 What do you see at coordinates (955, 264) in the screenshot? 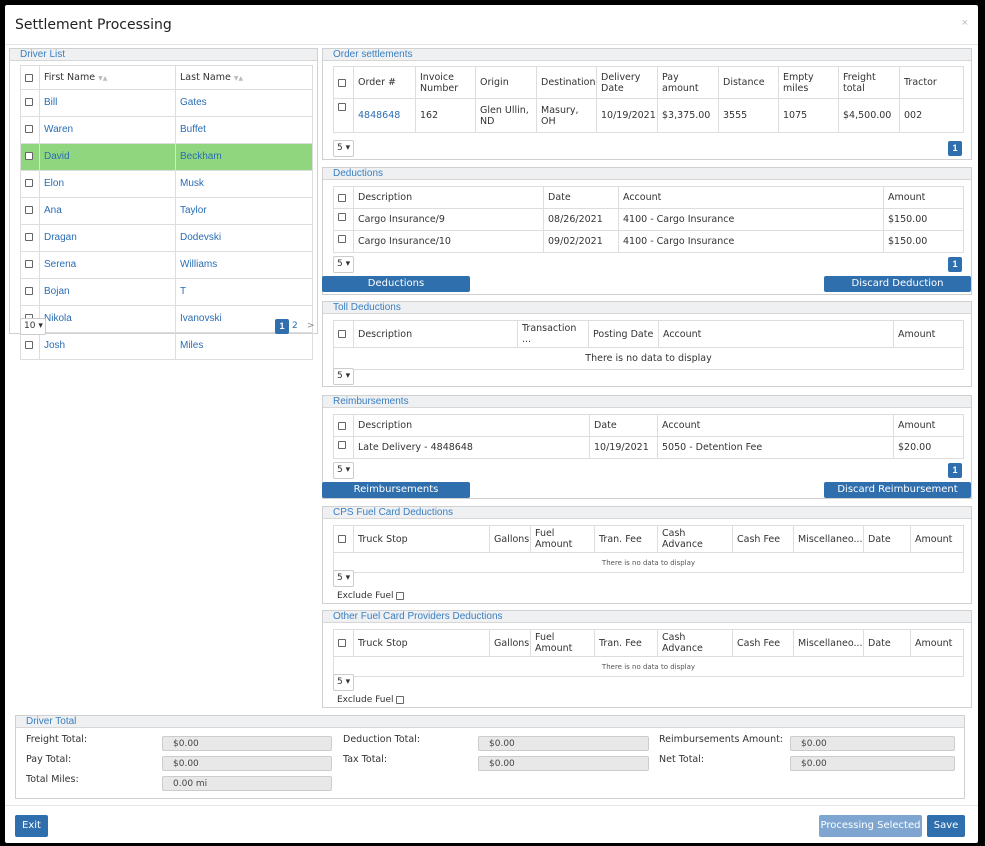
I see `deductions-page-1: 1` at bounding box center [955, 264].